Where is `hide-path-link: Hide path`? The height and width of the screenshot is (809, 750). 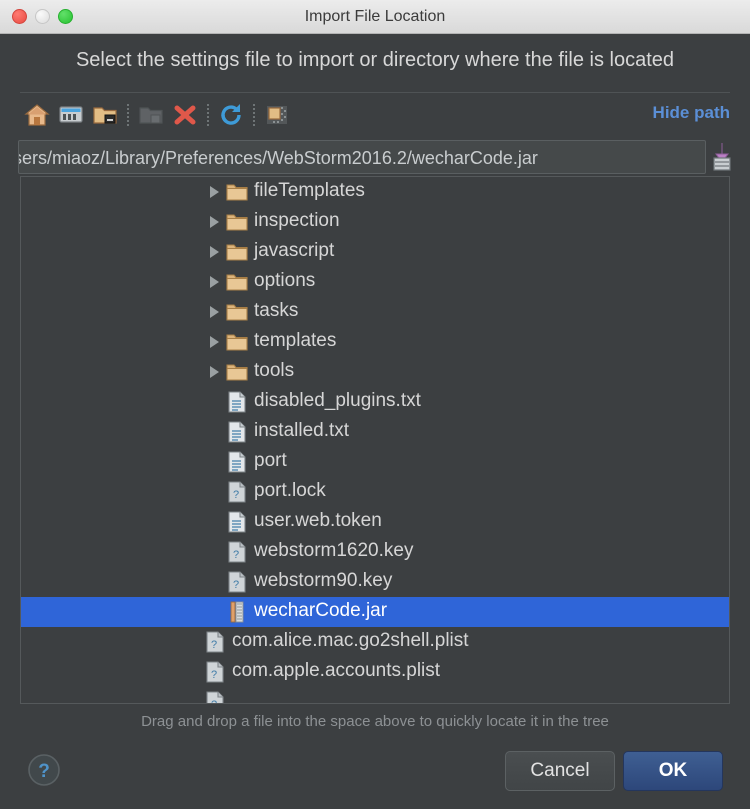 hide-path-link: Hide path is located at coordinates (691, 113).